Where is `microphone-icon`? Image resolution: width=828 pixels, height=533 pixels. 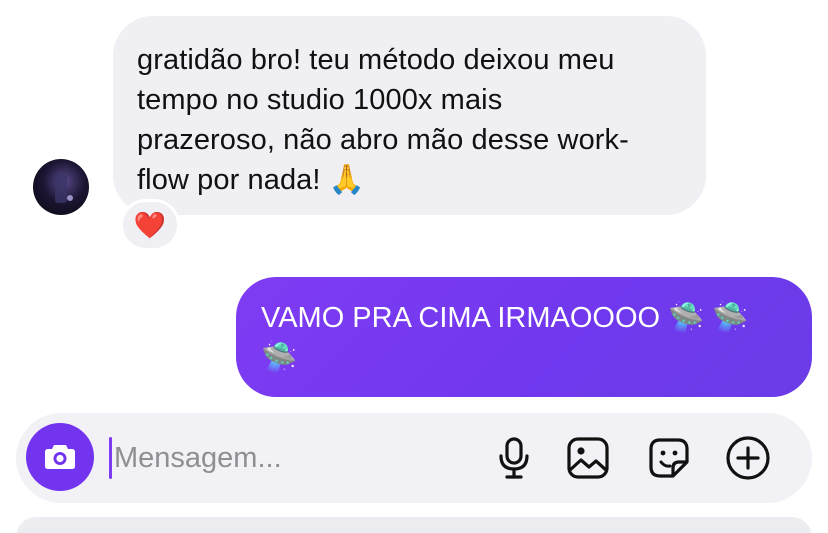
microphone-icon is located at coordinates (514, 458).